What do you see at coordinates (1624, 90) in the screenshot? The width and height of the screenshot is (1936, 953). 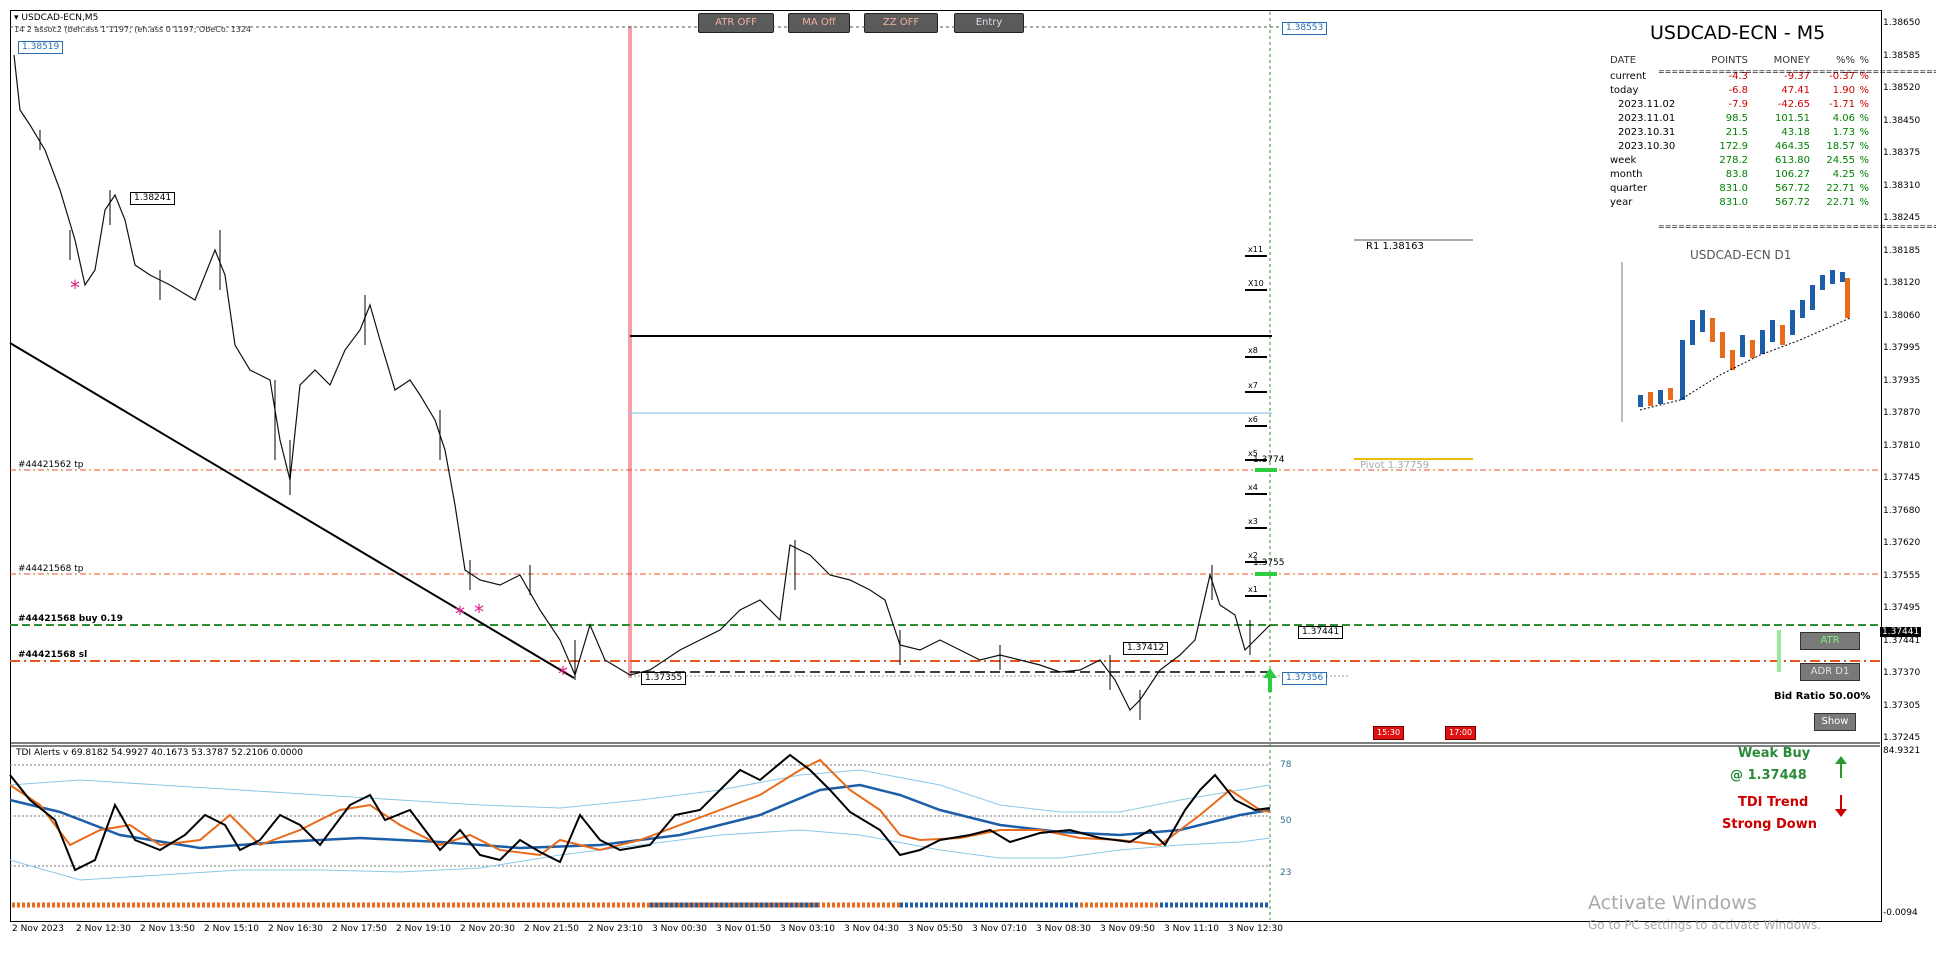 I see `stats-cell-date: today` at bounding box center [1624, 90].